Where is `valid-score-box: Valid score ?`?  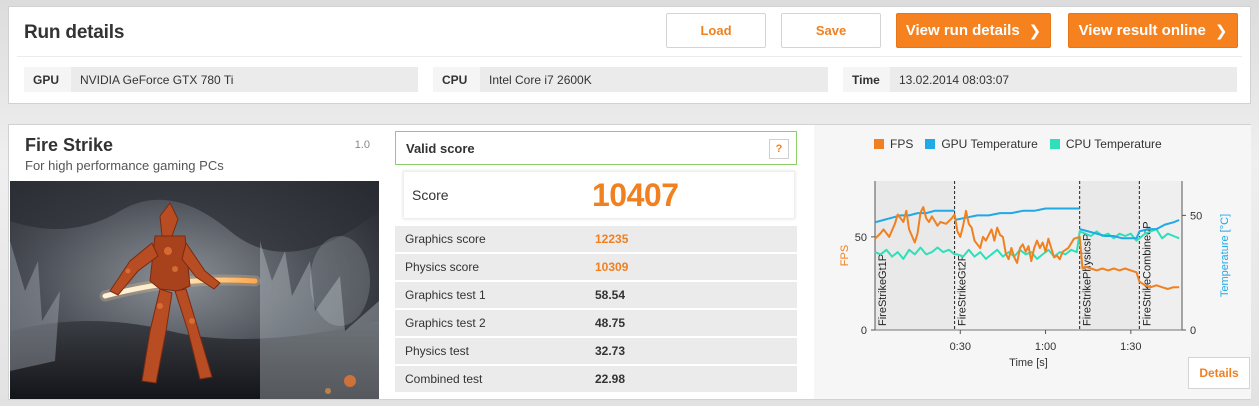
valid-score-box: Valid score ? is located at coordinates (596, 148).